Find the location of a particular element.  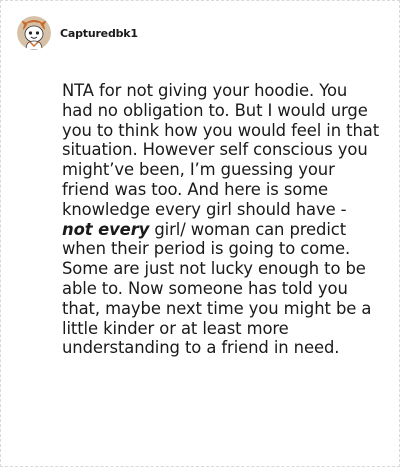

comment-header: Capturedbk1 is located at coordinates (77, 33).